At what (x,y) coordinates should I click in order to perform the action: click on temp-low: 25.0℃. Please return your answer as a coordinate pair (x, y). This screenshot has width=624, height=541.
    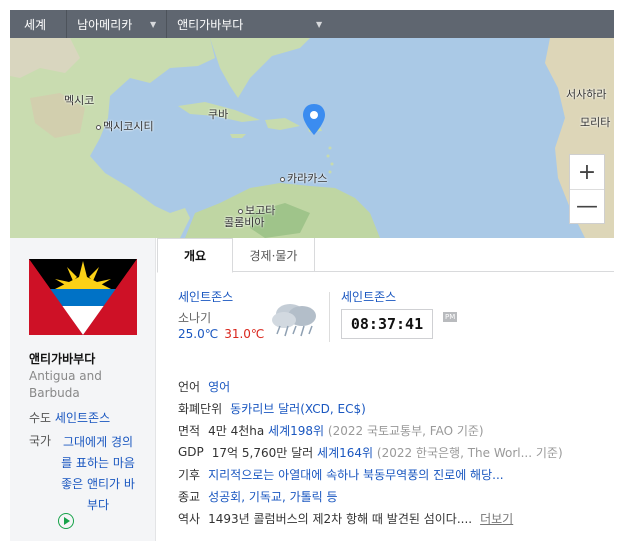
    Looking at the image, I should click on (198, 334).